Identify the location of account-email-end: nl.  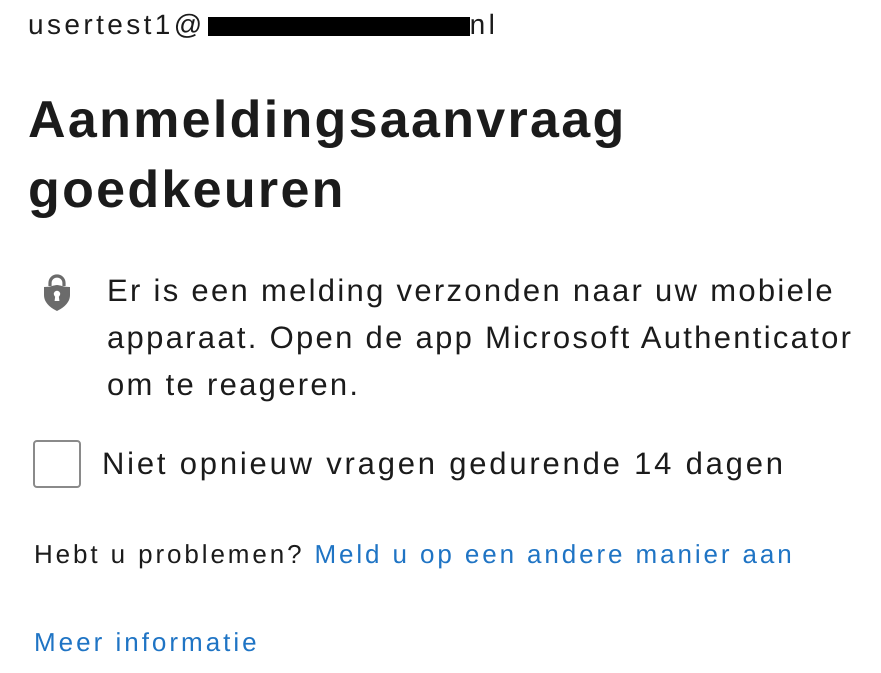
(484, 25).